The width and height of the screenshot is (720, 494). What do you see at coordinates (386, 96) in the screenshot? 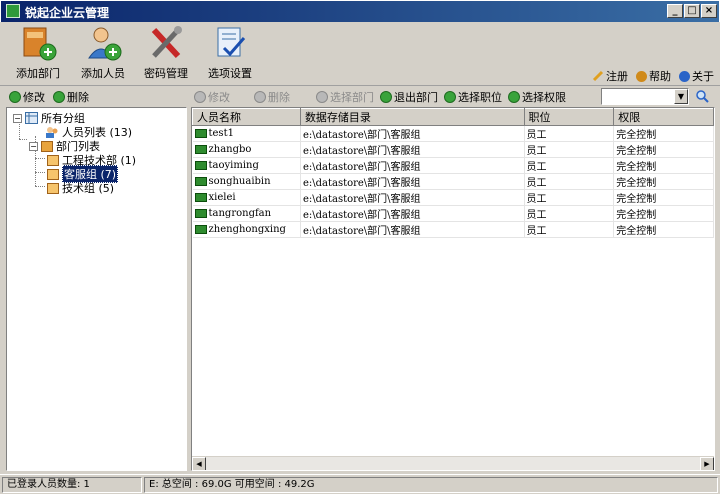
I see `exit-icon` at bounding box center [386, 96].